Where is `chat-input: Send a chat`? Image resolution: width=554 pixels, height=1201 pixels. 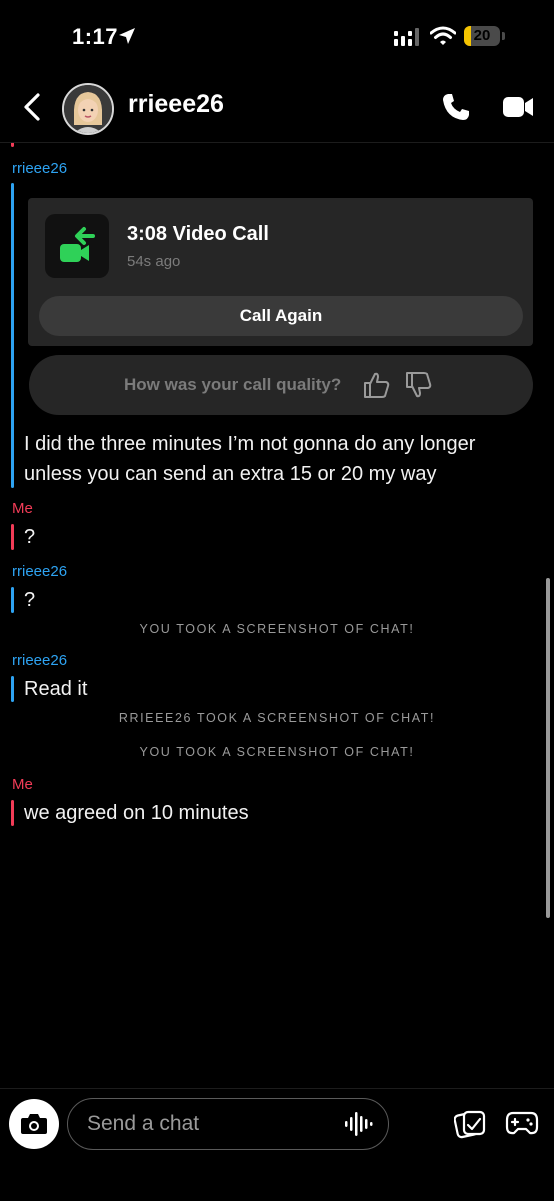 chat-input: Send a chat is located at coordinates (228, 1124).